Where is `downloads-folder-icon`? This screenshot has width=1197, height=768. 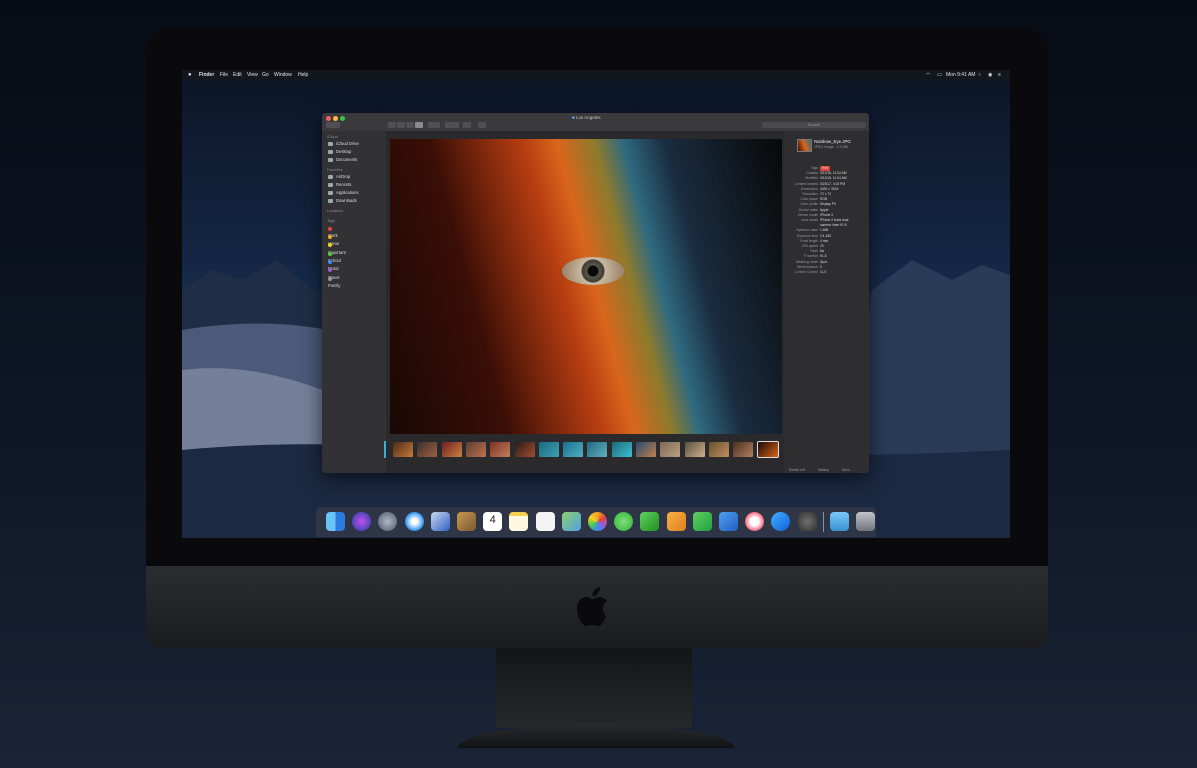
downloads-folder-icon is located at coordinates (839, 521).